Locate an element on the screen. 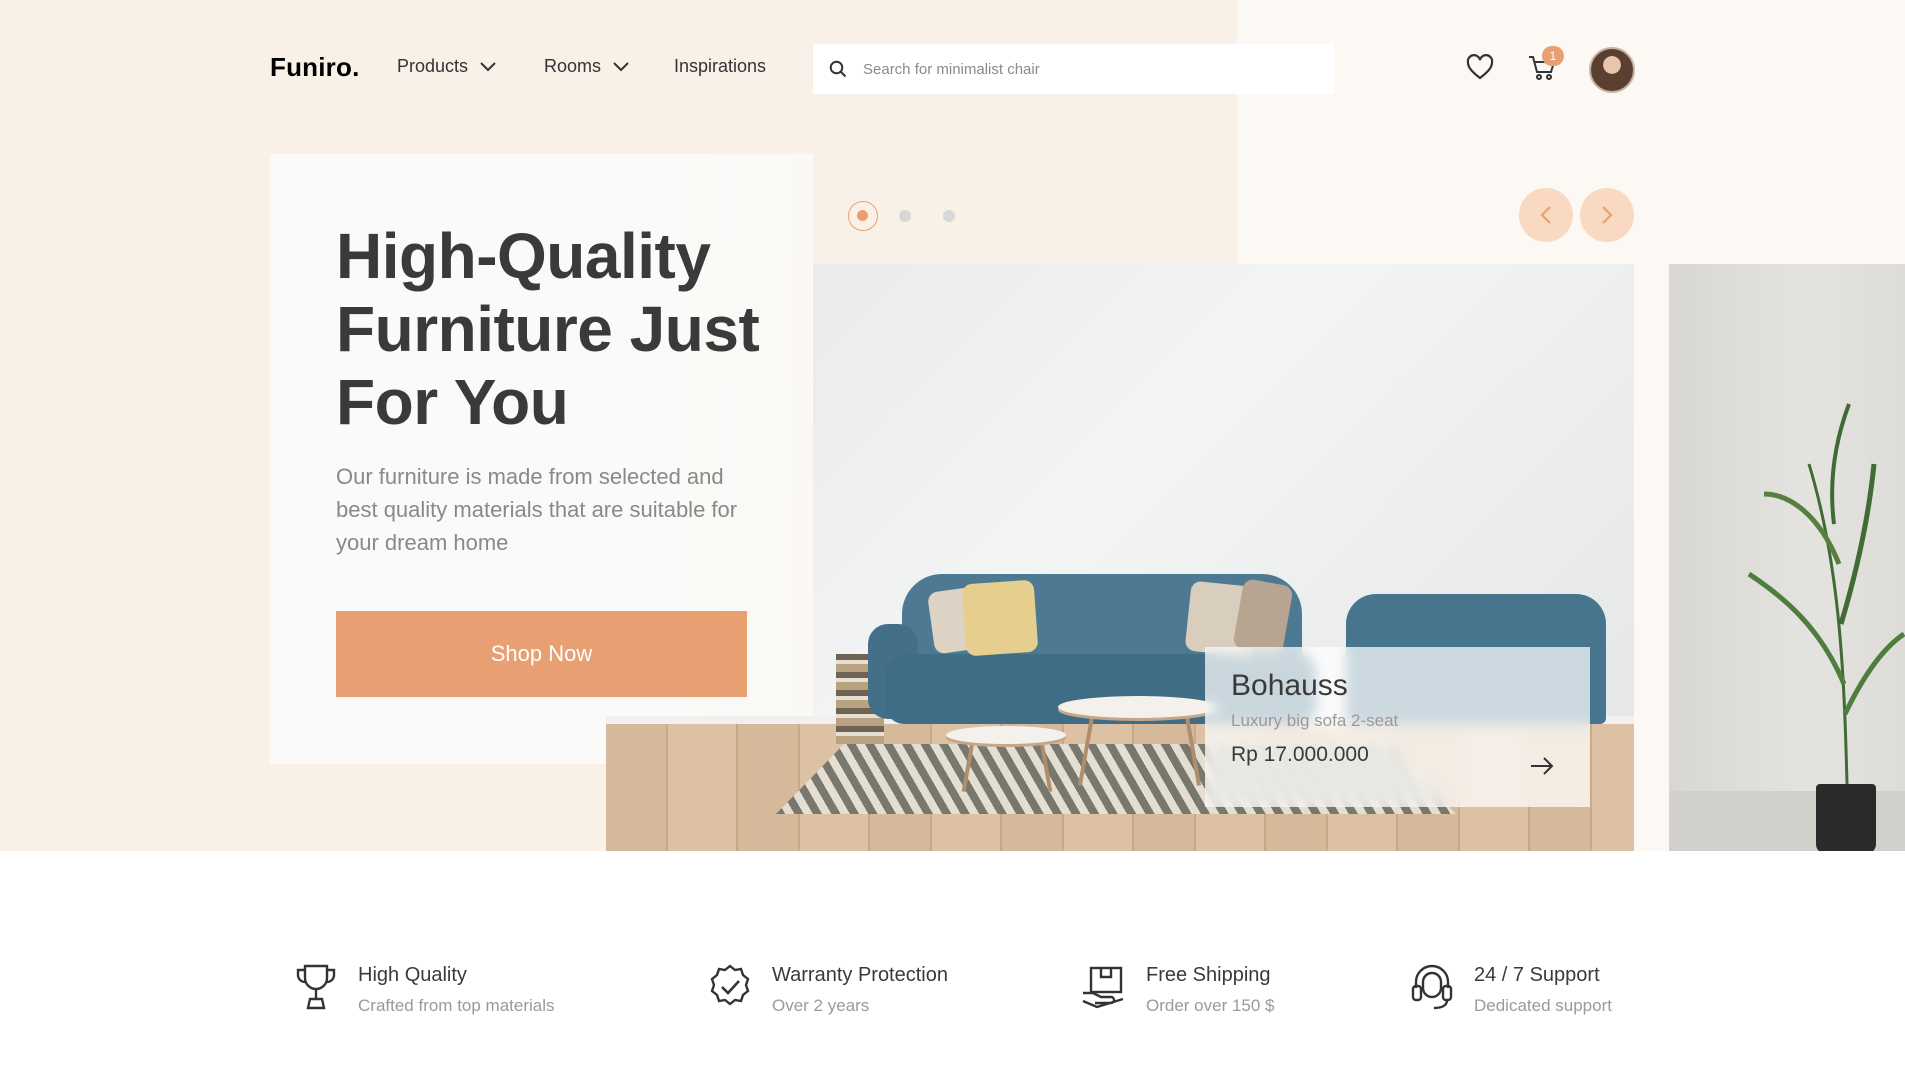 This screenshot has width=1905, height=1079. nav-inspirations: Inspirations is located at coordinates (720, 66).